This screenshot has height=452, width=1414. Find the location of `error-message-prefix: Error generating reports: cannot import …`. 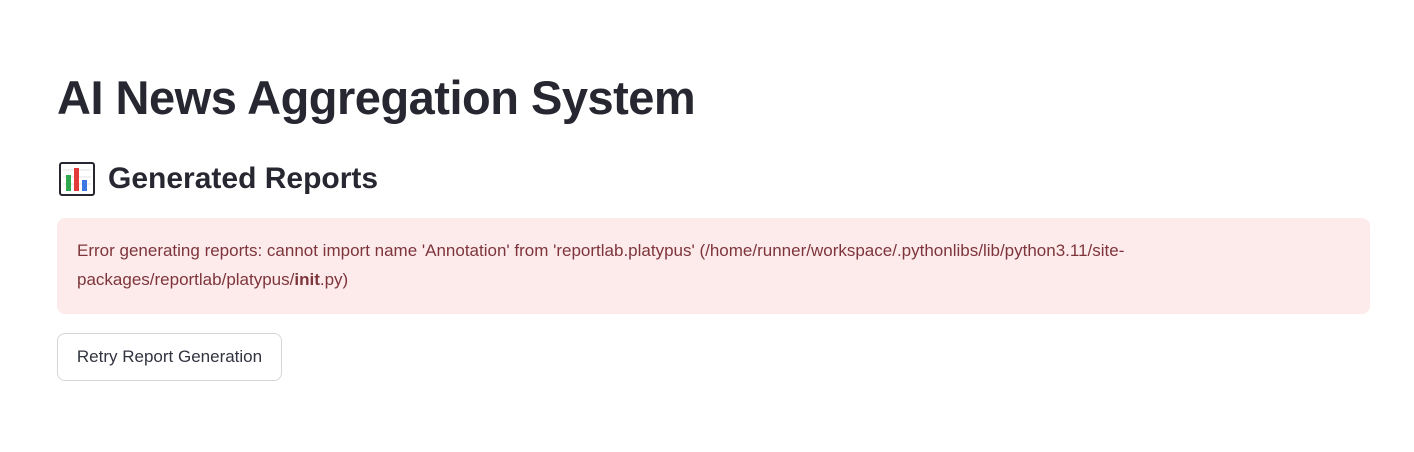

error-message-prefix: Error generating reports: cannot import … is located at coordinates (601, 265).